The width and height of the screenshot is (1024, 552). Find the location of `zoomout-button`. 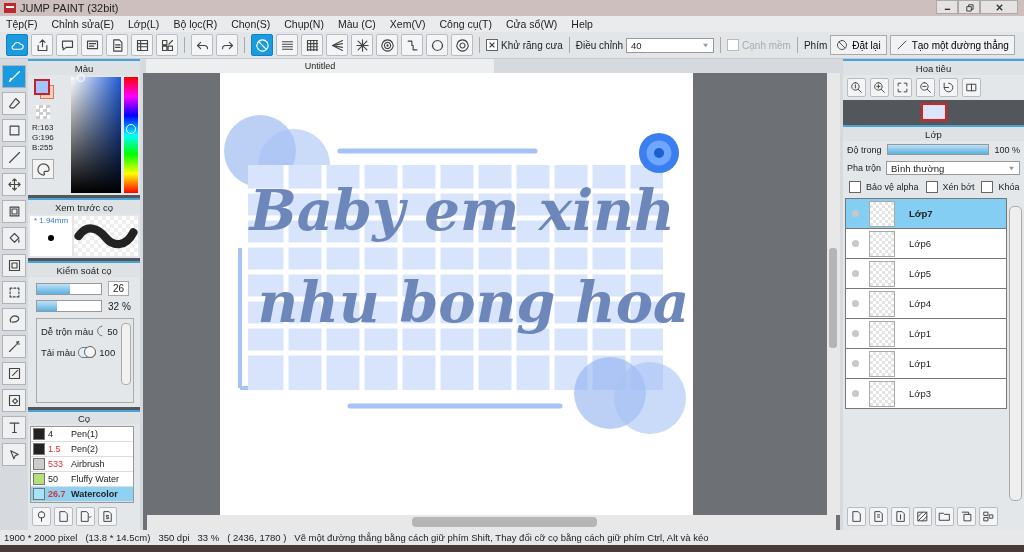

zoomout-button is located at coordinates (925, 87).